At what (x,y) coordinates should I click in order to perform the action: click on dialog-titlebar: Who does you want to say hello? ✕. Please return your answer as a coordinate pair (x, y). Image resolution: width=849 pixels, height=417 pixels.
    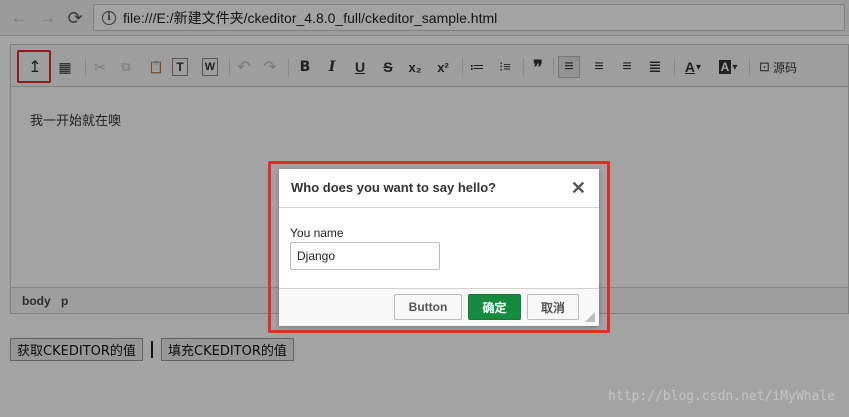
    Looking at the image, I should click on (439, 188).